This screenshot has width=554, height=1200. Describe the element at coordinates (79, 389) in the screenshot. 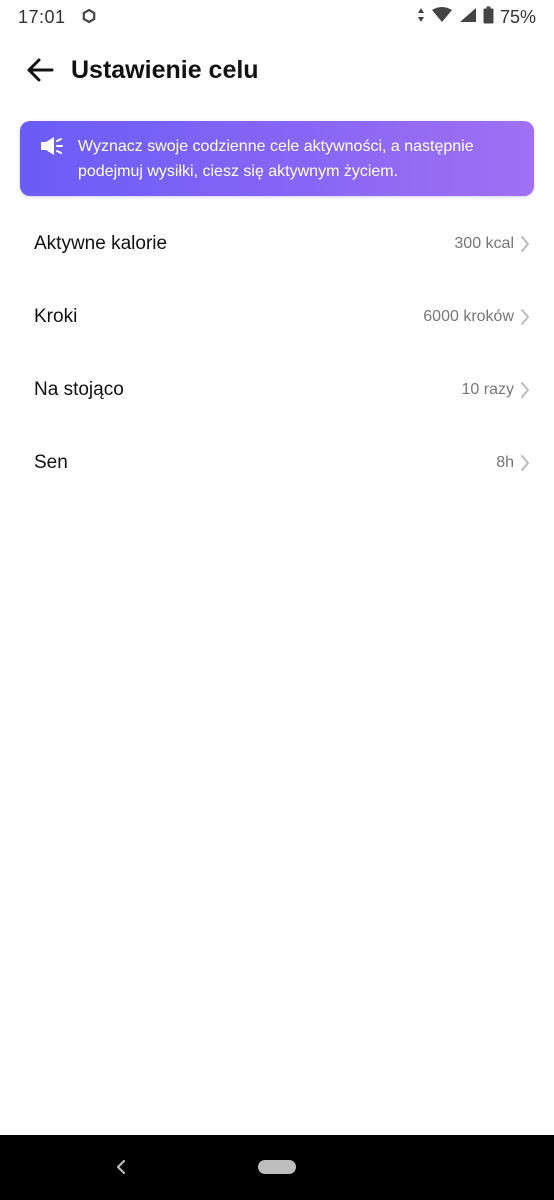

I see `goal-label: Na stojąco` at that location.